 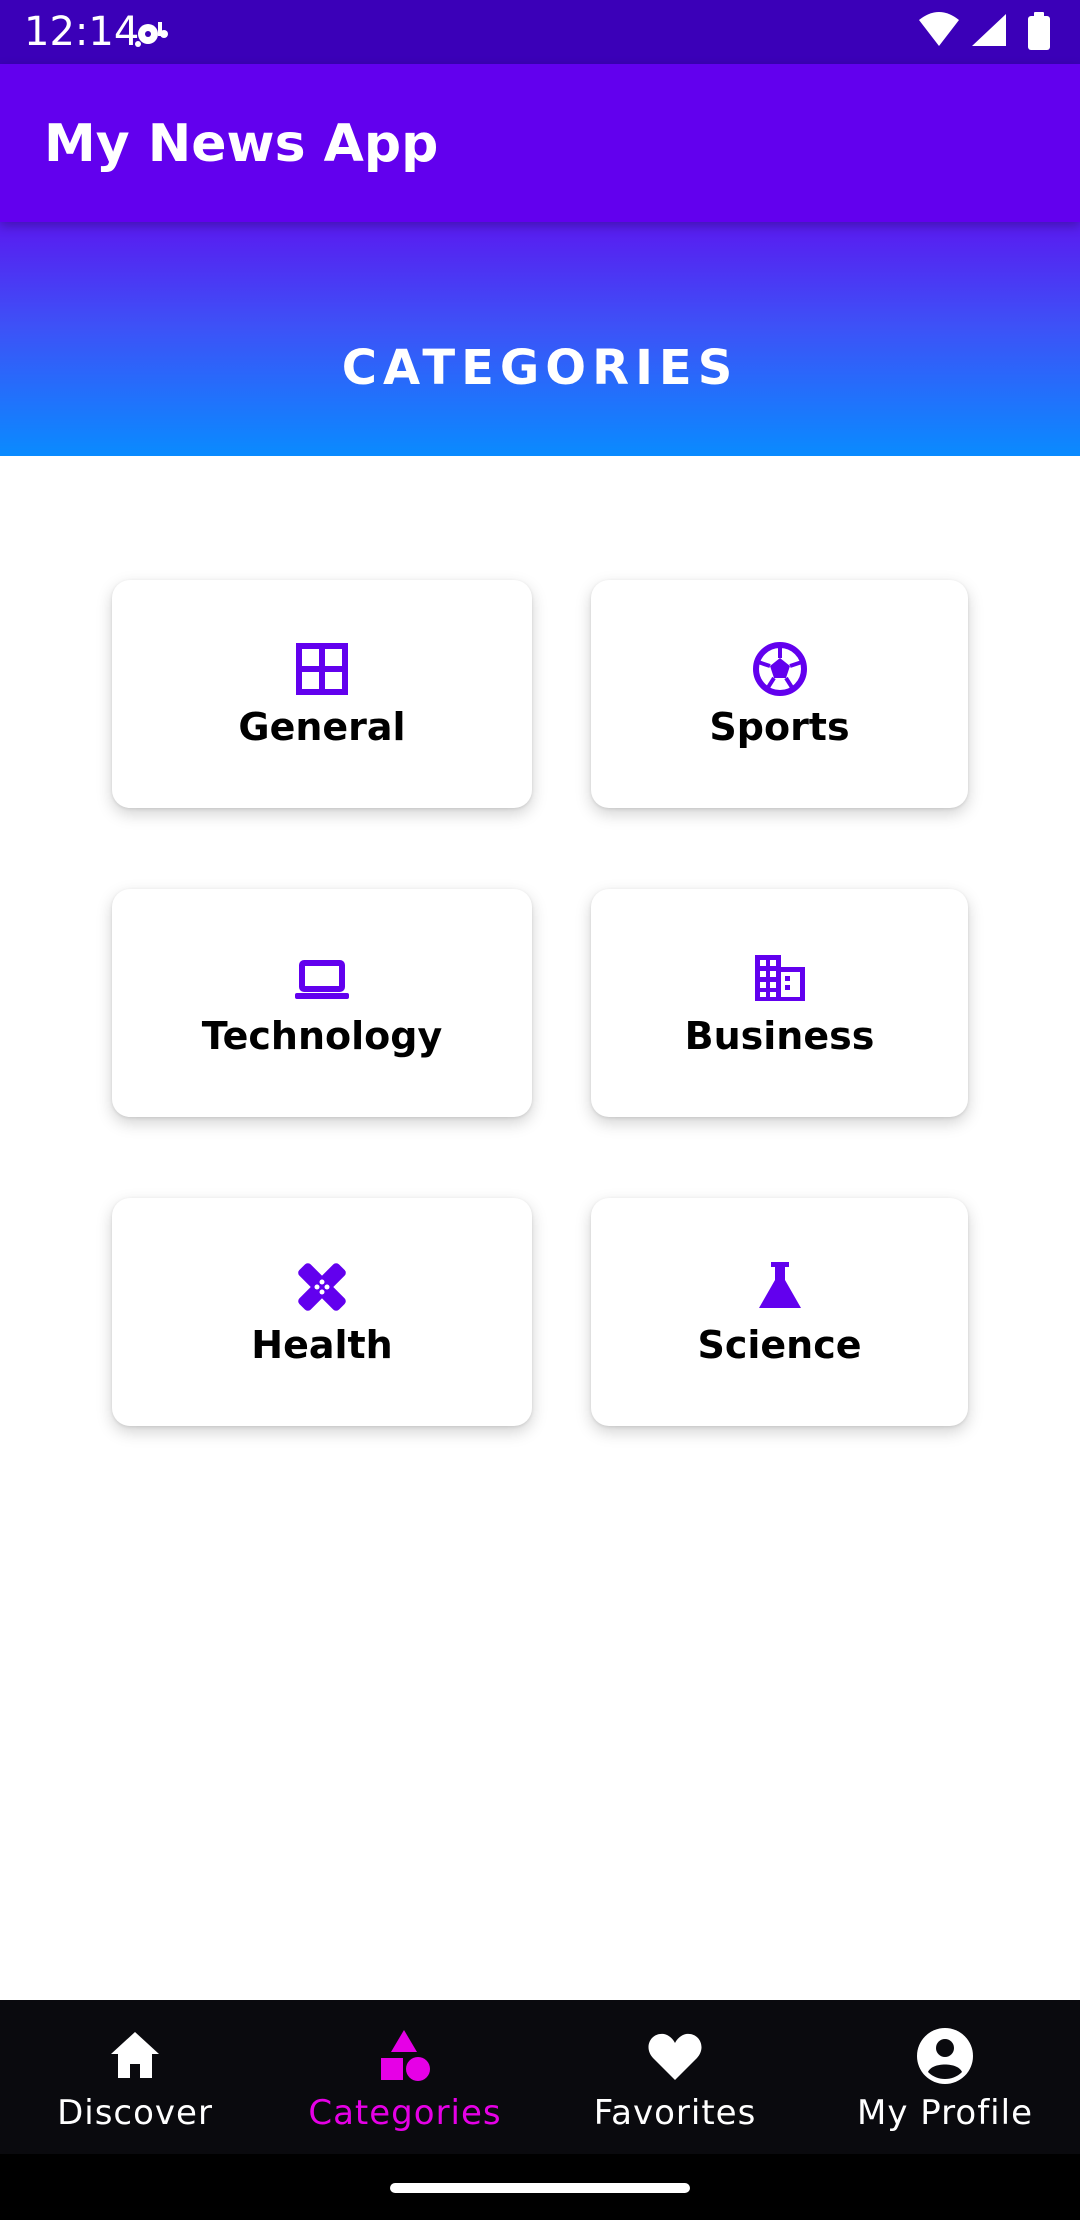 What do you see at coordinates (675, 2056) in the screenshot?
I see `heart-icon` at bounding box center [675, 2056].